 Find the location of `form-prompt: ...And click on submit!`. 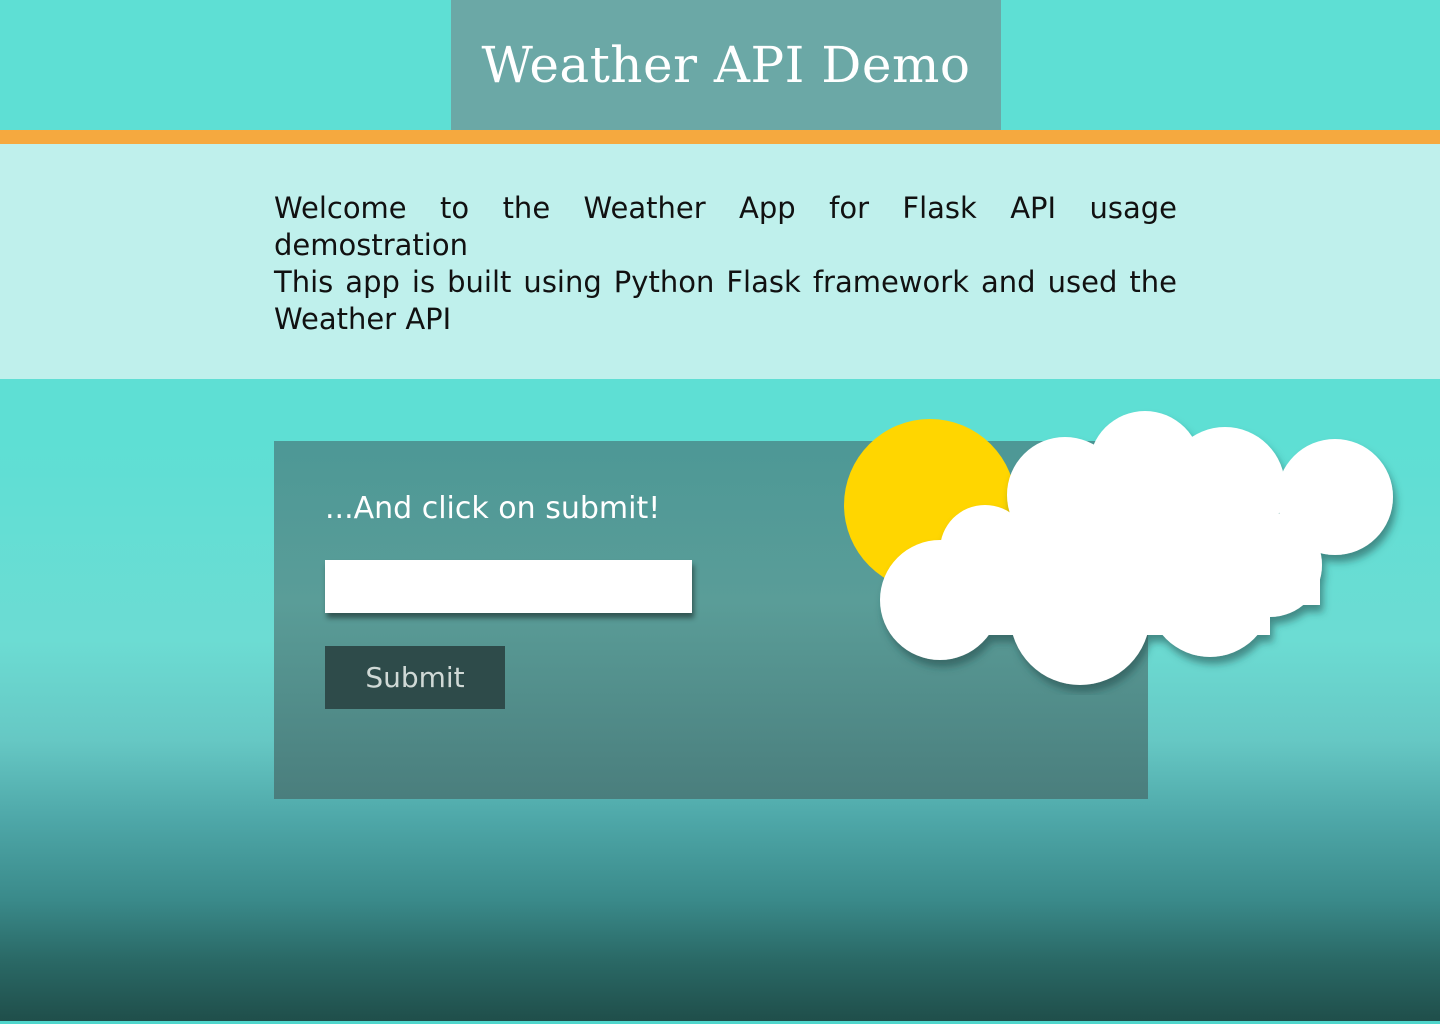

form-prompt: ...And click on submit! is located at coordinates (493, 508).